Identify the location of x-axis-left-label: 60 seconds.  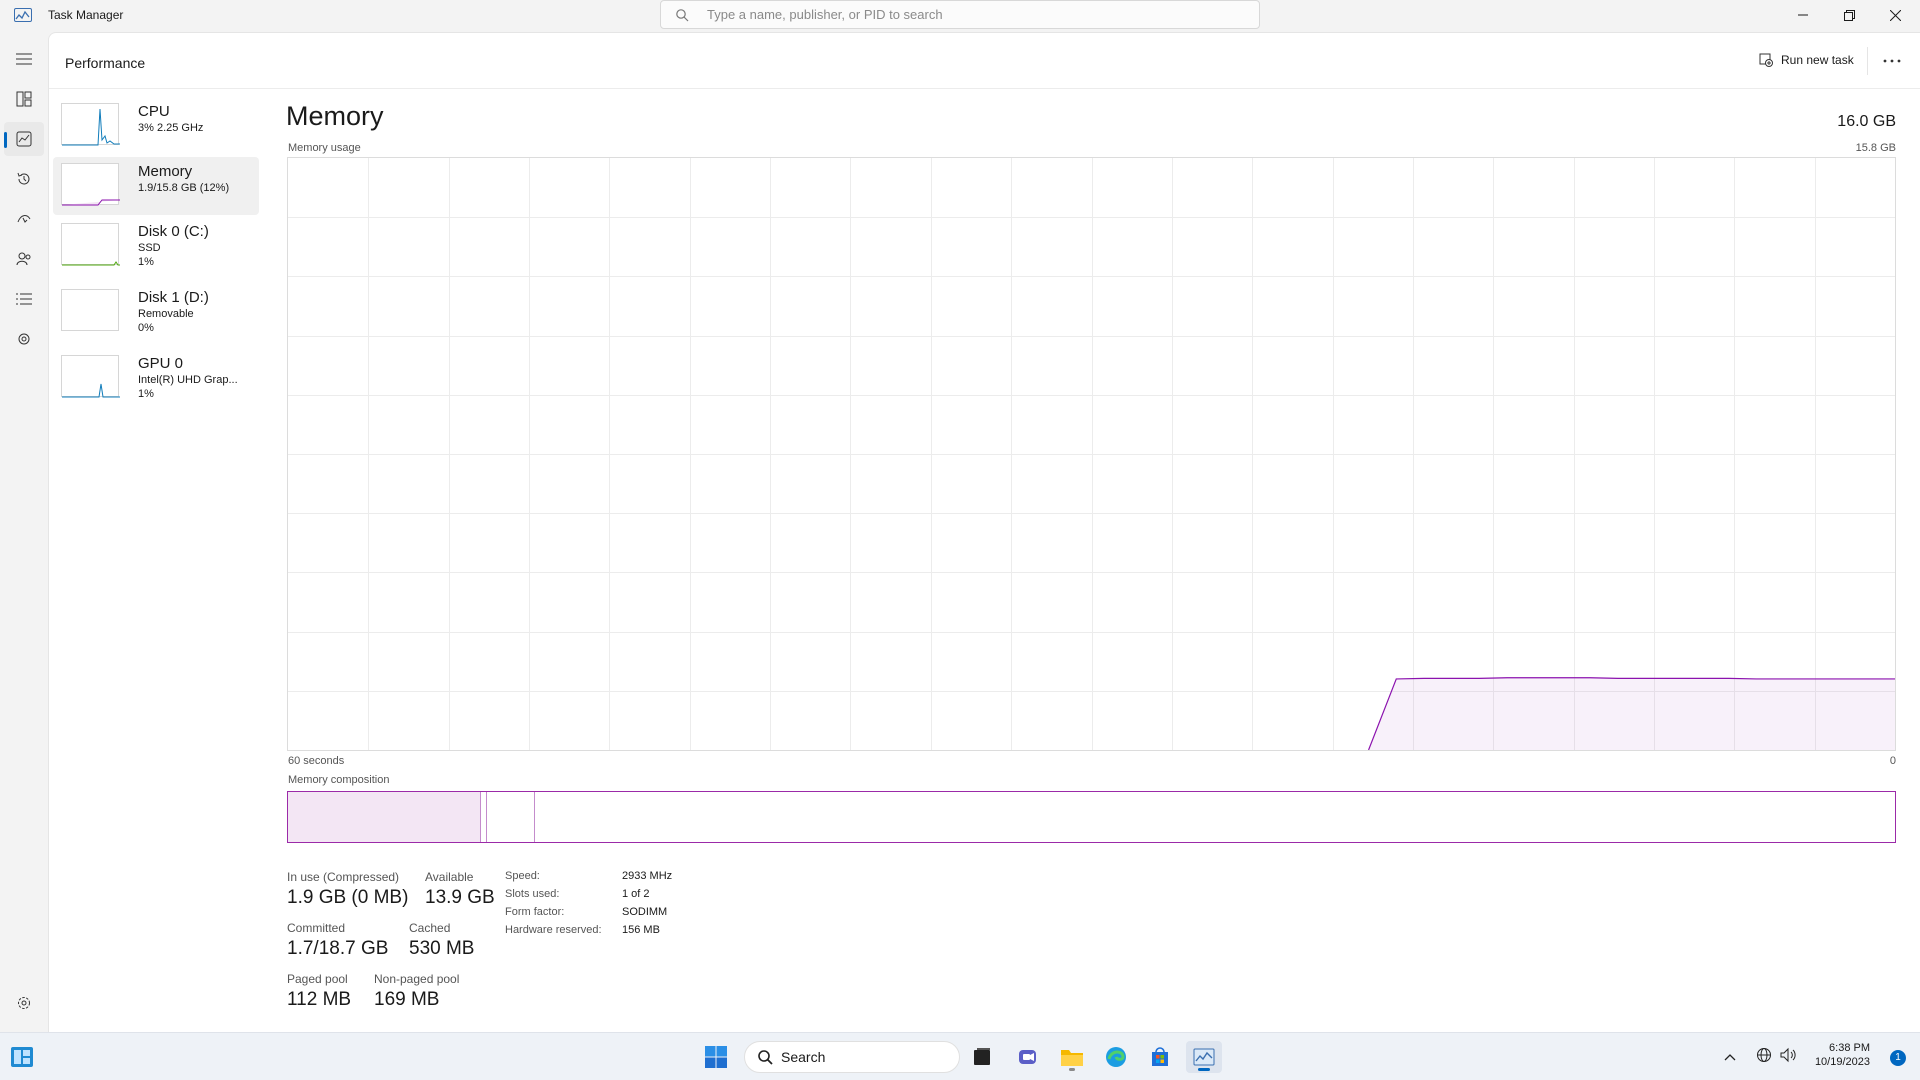
(316, 761).